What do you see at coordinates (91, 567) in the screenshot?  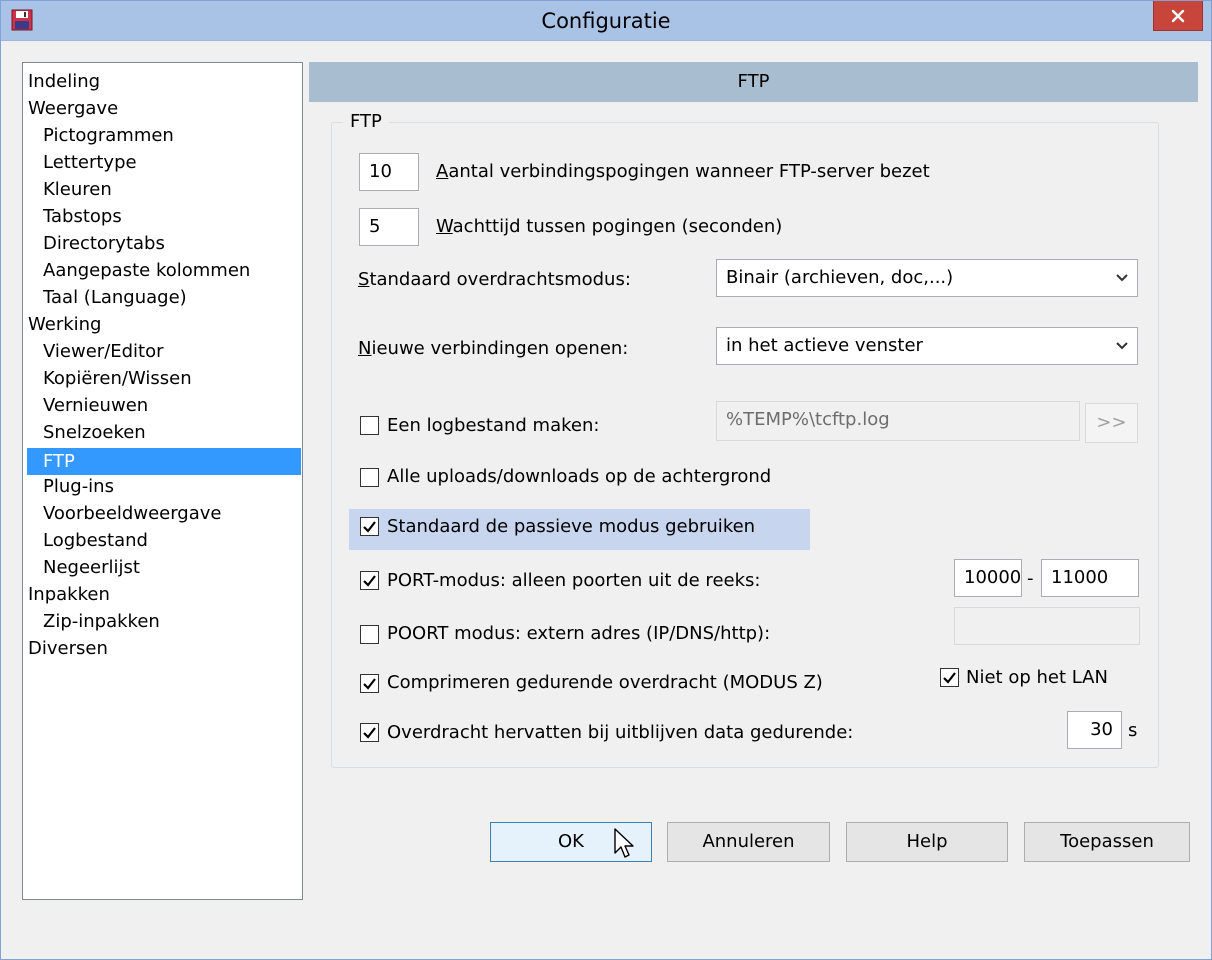 I see `tree-item-negeerlijst: Negeerlijst` at bounding box center [91, 567].